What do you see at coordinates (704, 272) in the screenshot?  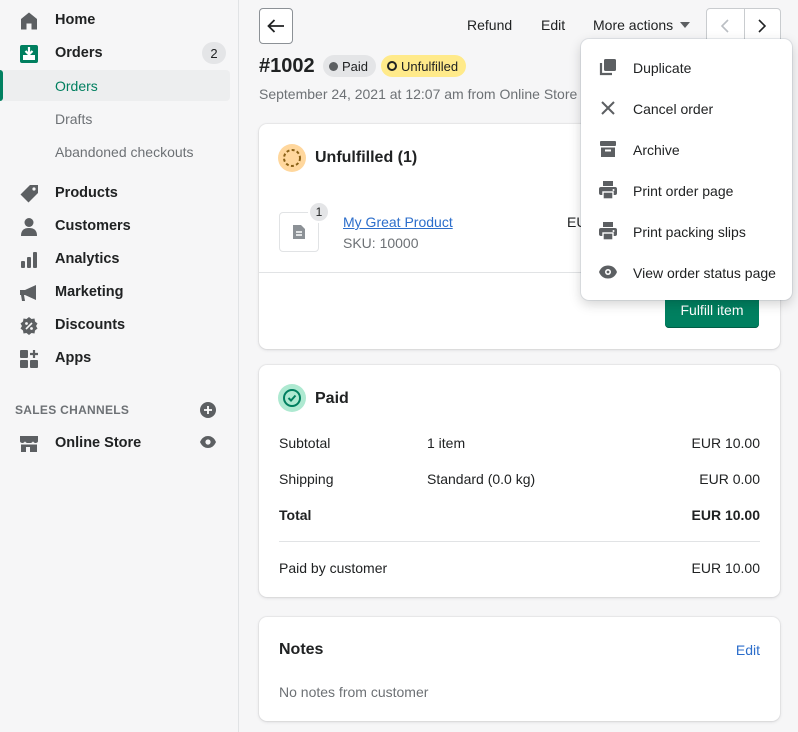 I see `menu-item-label: View order status page` at bounding box center [704, 272].